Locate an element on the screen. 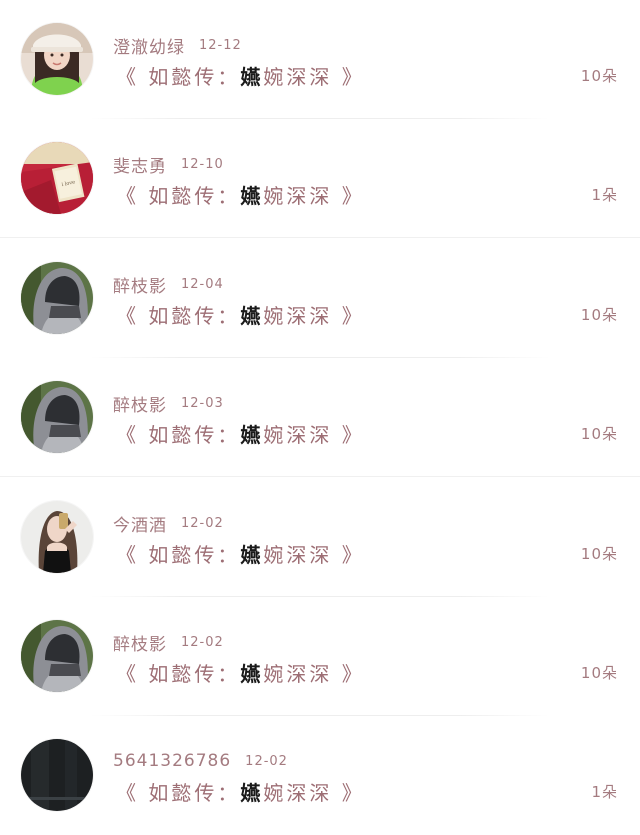 This screenshot has width=640, height=835. comment-meta: 5641326786 12-02 is located at coordinates (200, 761).